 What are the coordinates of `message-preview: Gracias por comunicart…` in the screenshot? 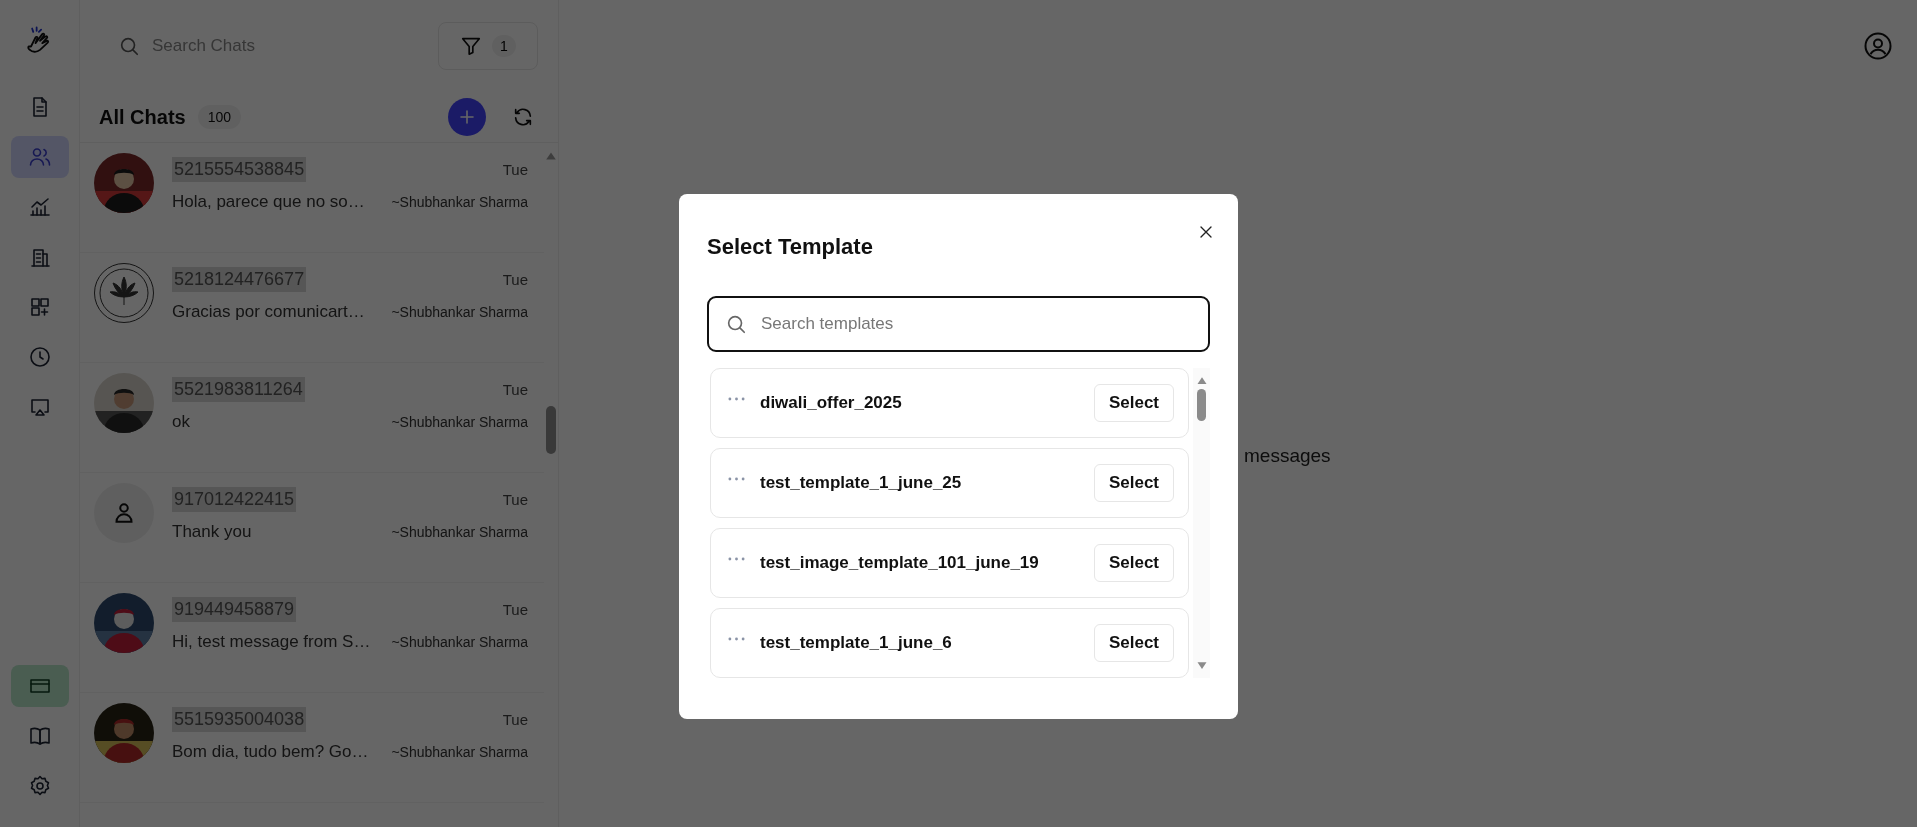 It's located at (268, 312).